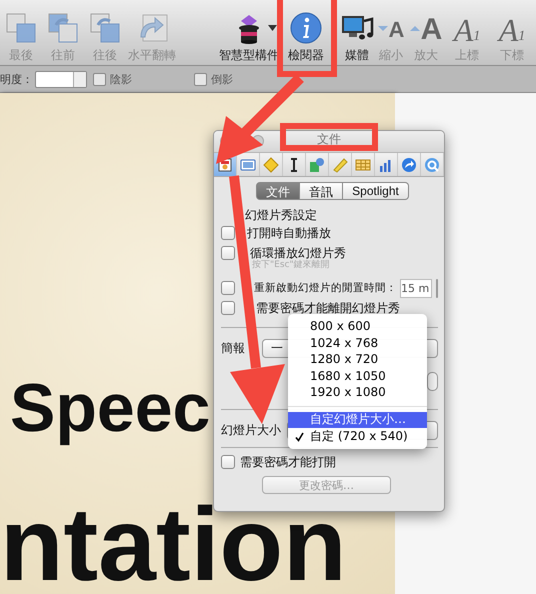 This screenshot has height=594, width=536. I want to click on segment-tab: 音訊, so click(322, 191).